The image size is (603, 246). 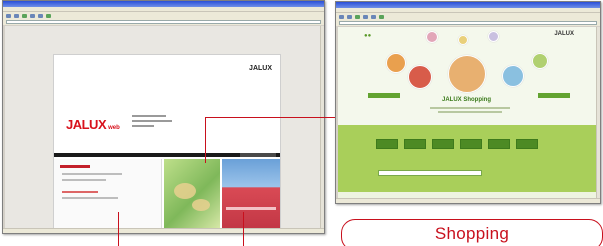 I want to click on main-category-circle, so click(x=467, y=74).